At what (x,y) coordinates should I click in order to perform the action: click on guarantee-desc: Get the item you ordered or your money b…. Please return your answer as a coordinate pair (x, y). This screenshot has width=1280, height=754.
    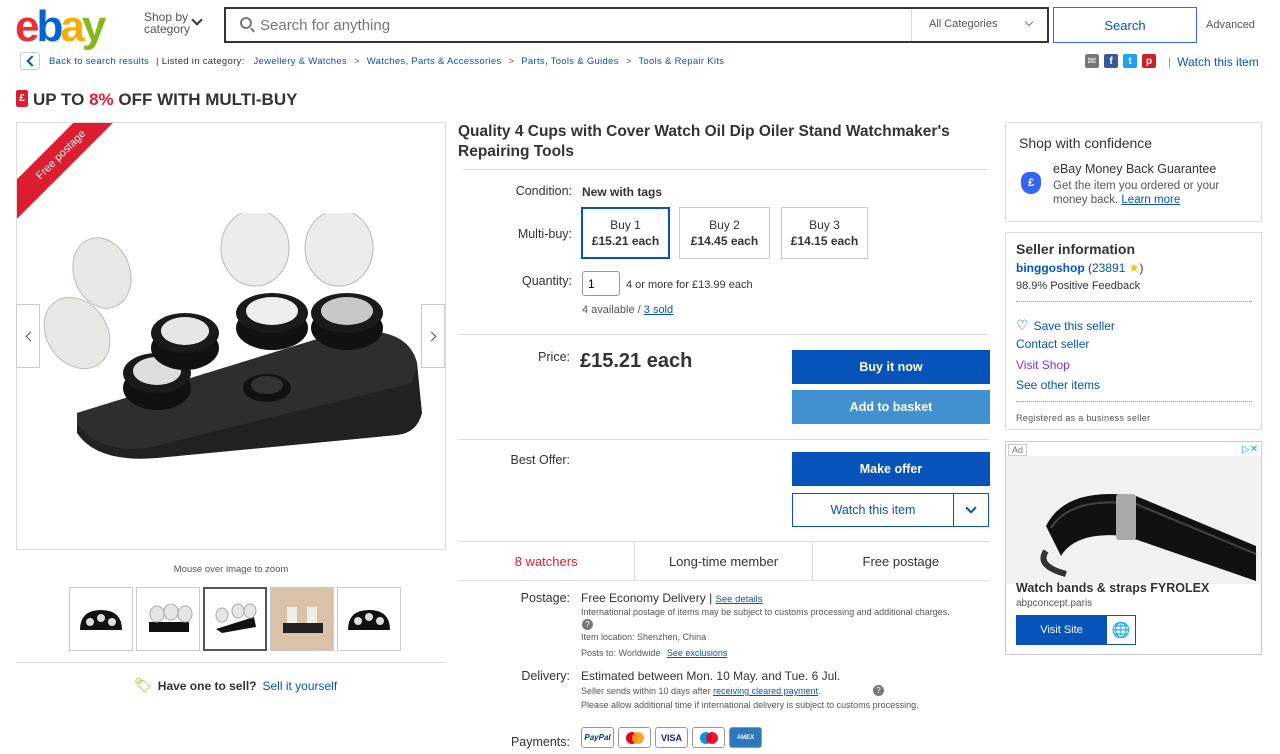
    Looking at the image, I should click on (1153, 193).